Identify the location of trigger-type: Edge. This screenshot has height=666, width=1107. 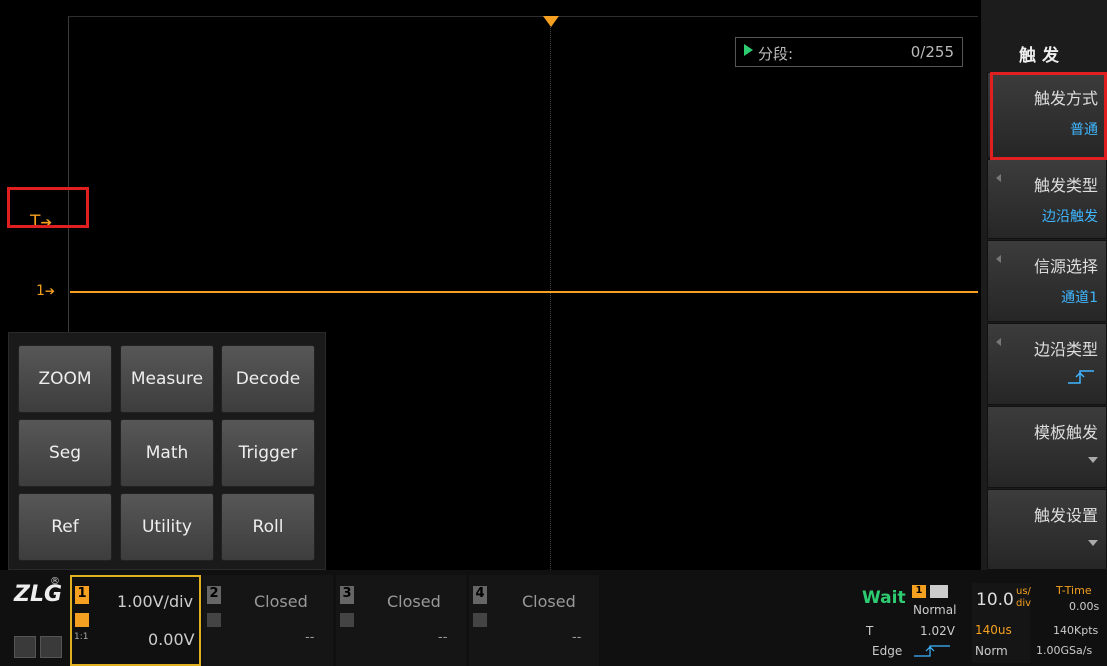
(887, 651).